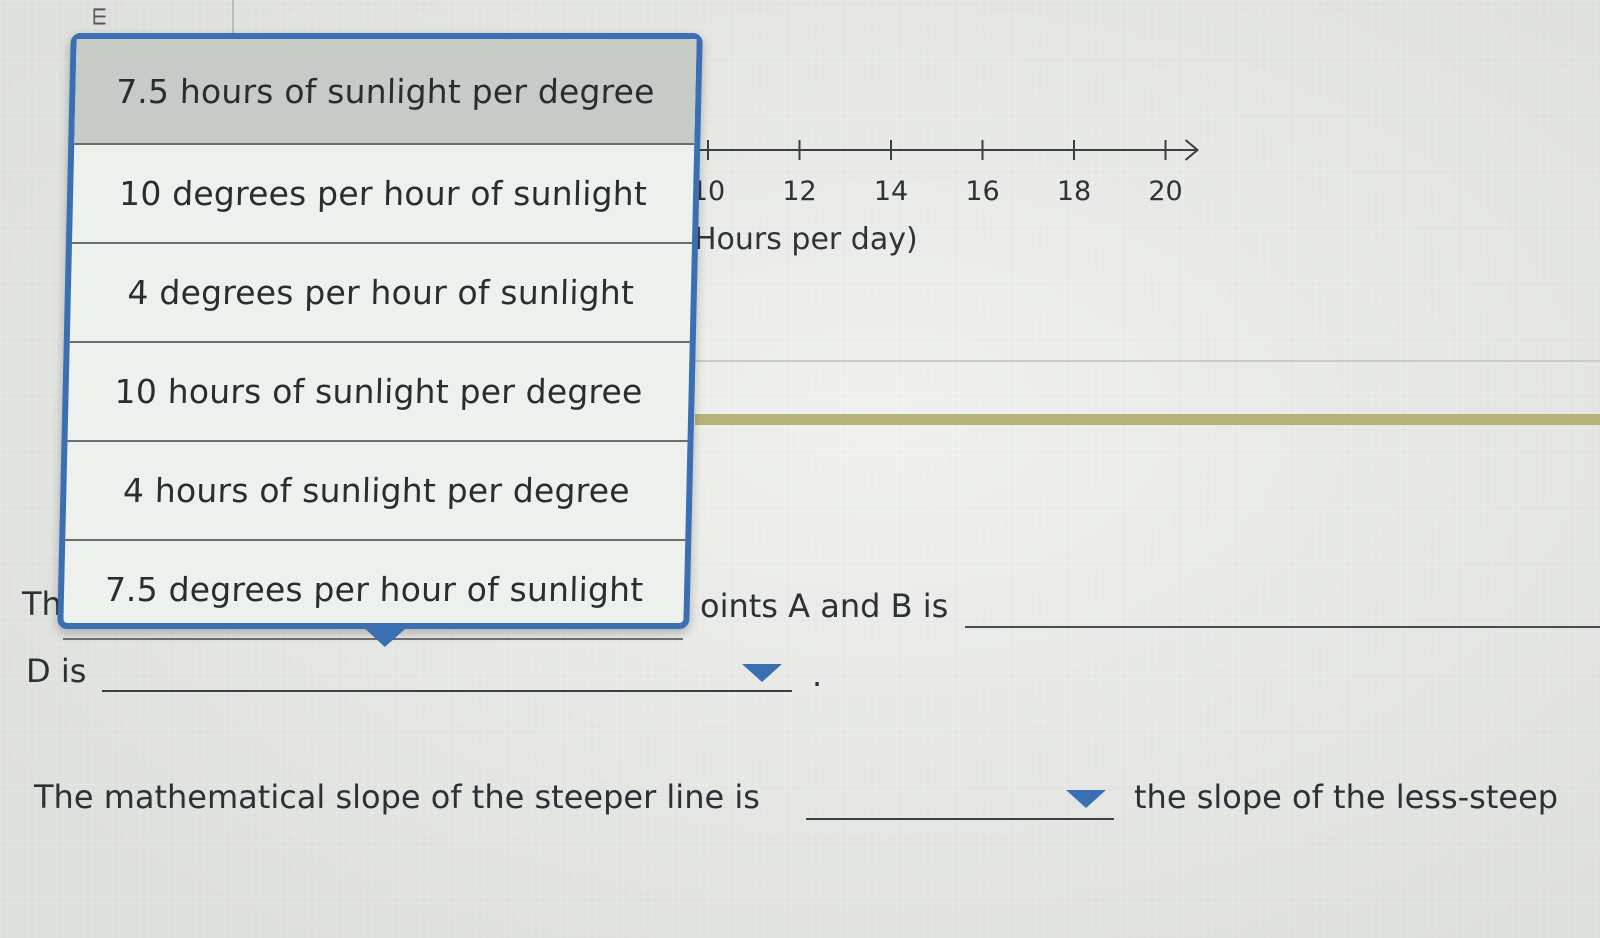 This screenshot has height=938, width=1600. What do you see at coordinates (806, 239) in the screenshot?
I see `axis-title: Hours per day)` at bounding box center [806, 239].